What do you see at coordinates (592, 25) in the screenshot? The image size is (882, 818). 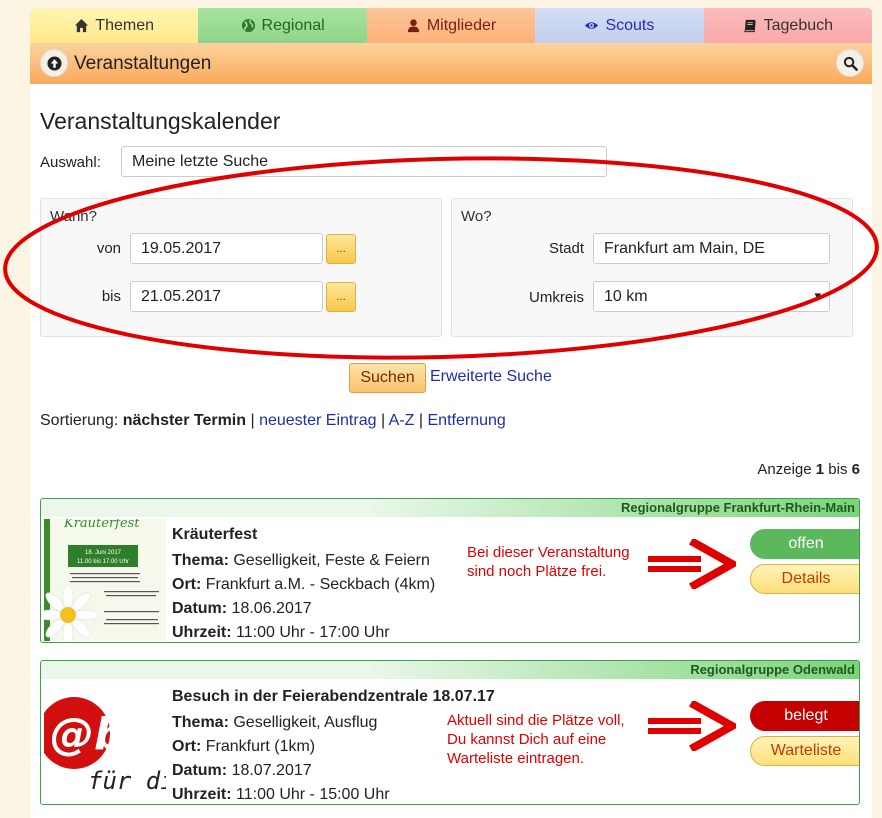 I see `eye-icon` at bounding box center [592, 25].